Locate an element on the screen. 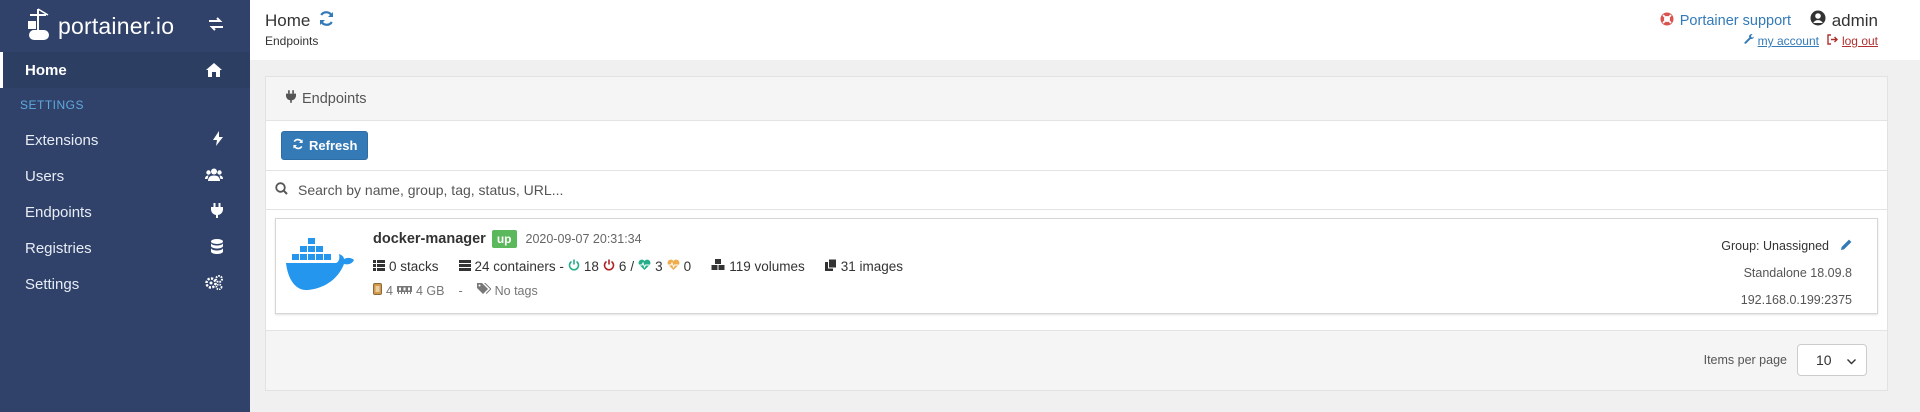  sidebar-item-label: Settings is located at coordinates (52, 284).